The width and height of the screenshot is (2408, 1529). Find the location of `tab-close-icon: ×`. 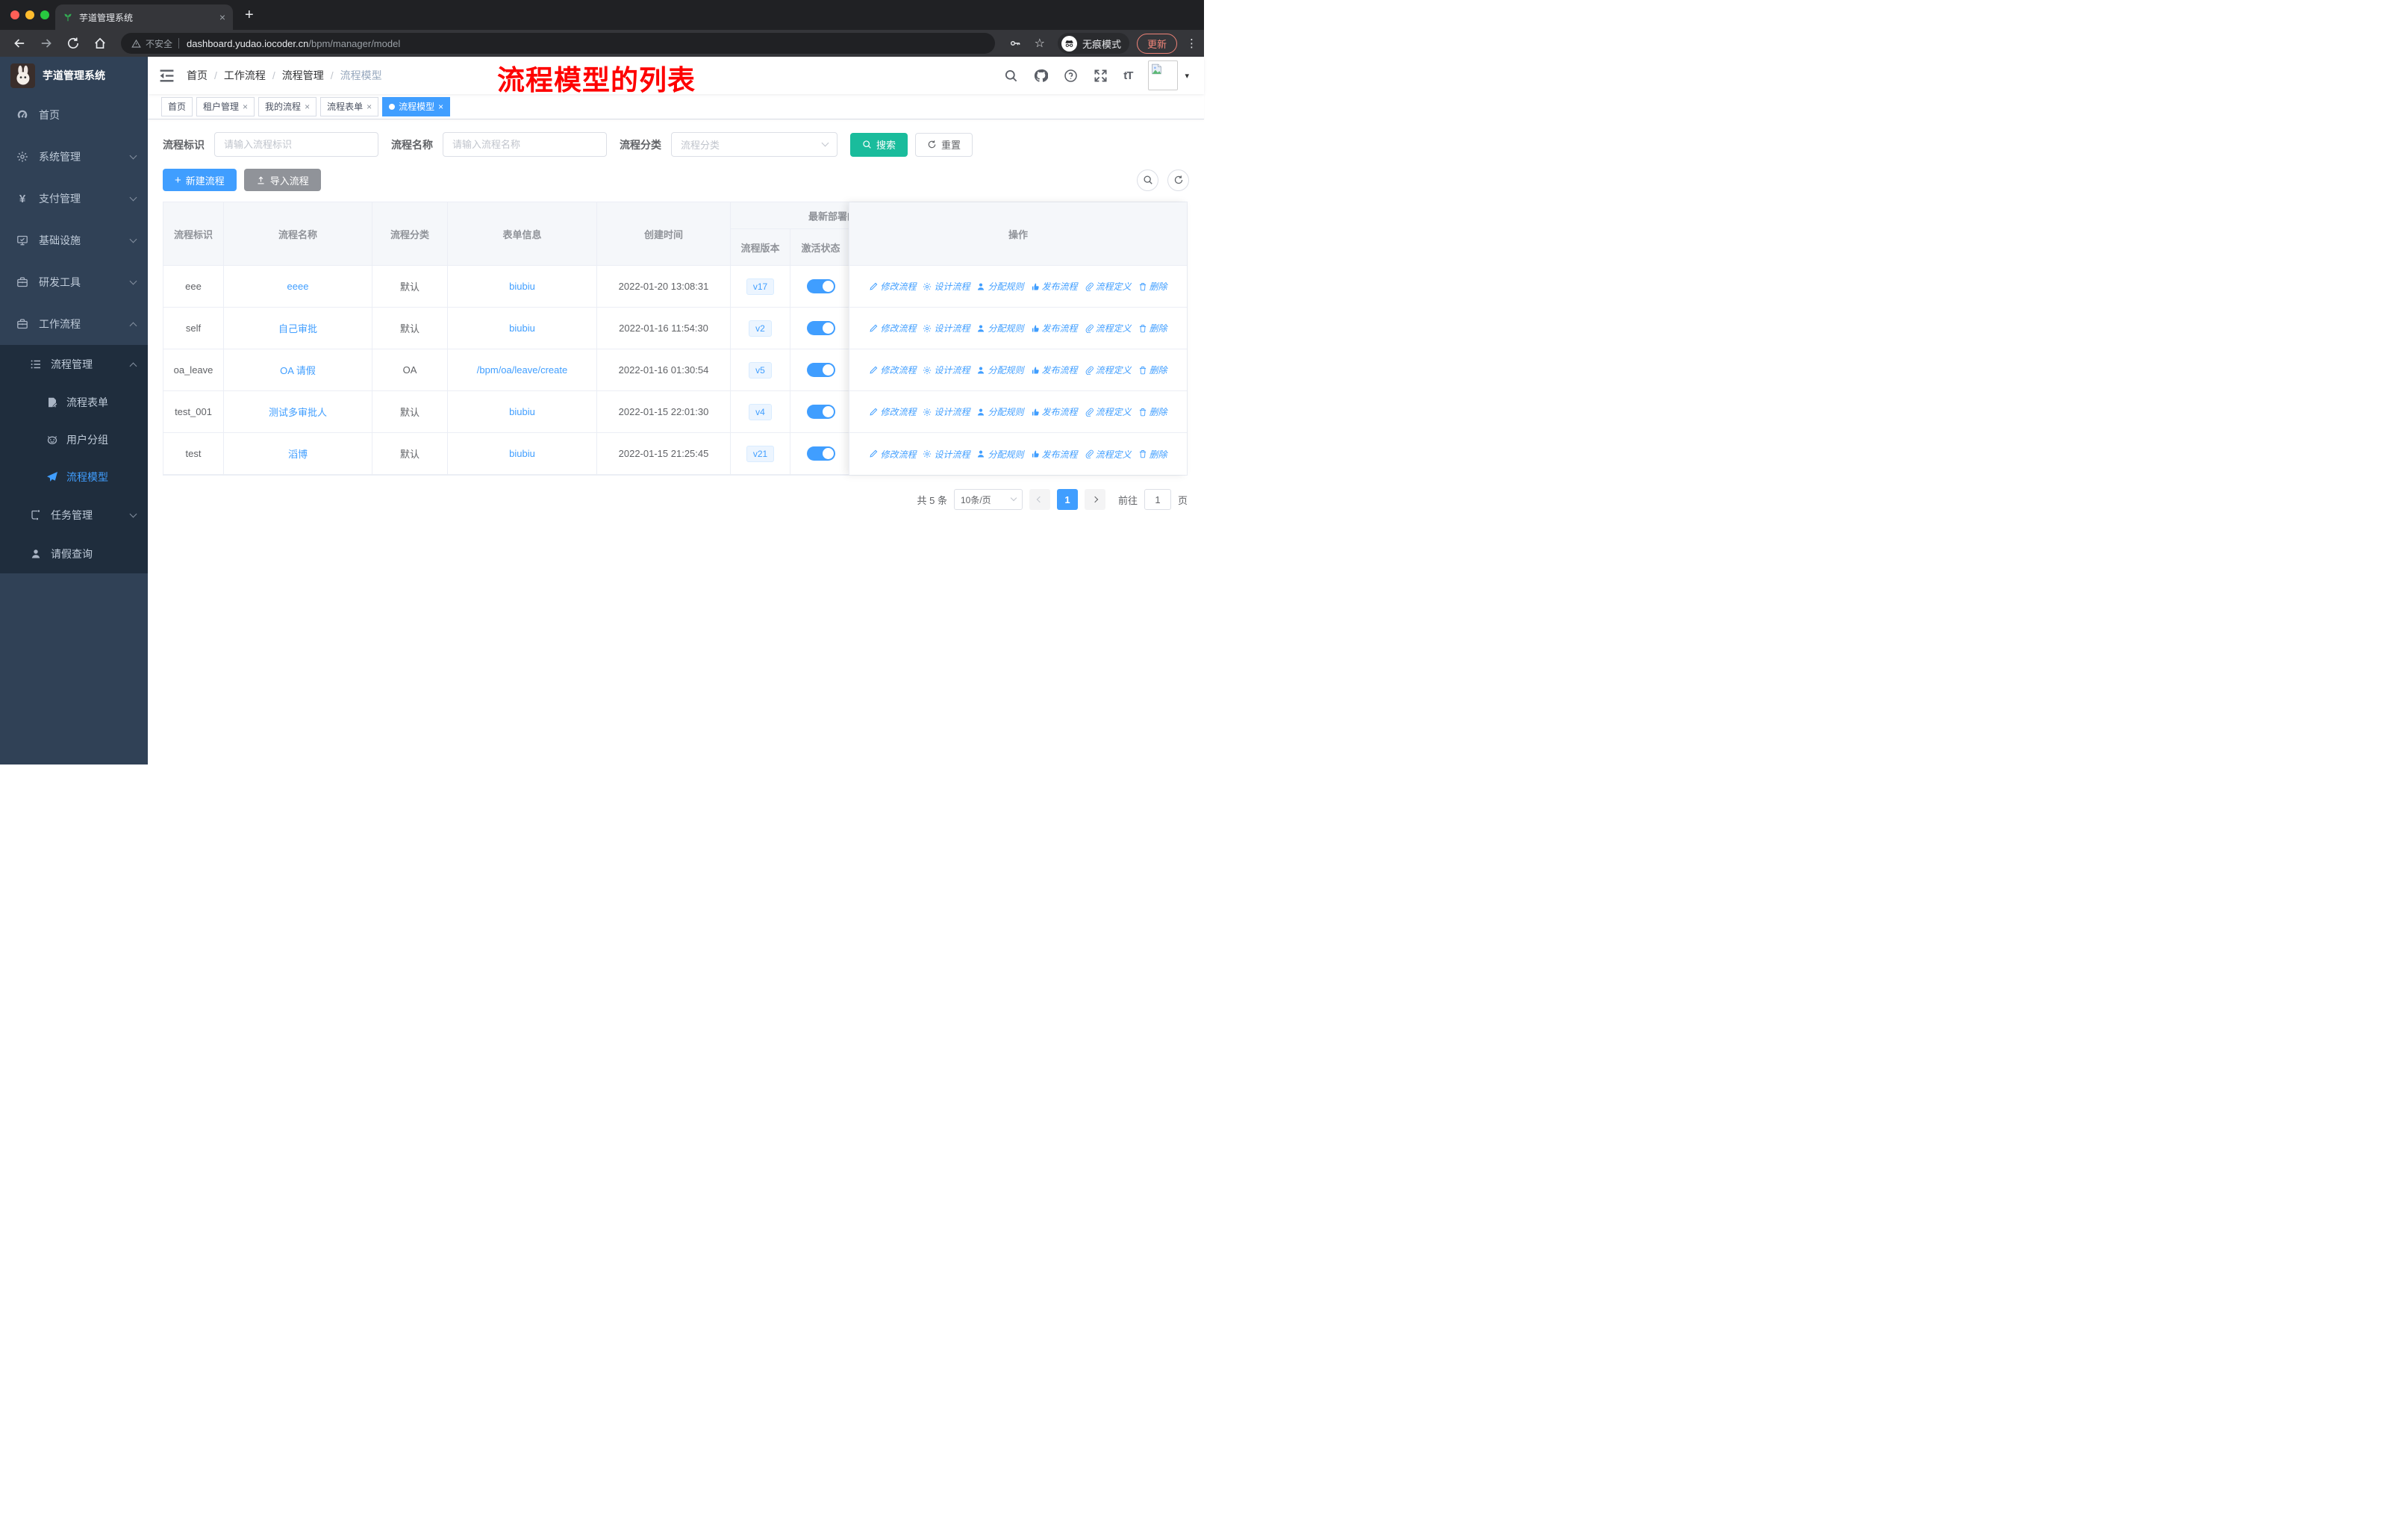

tab-close-icon: × is located at coordinates (222, 17).